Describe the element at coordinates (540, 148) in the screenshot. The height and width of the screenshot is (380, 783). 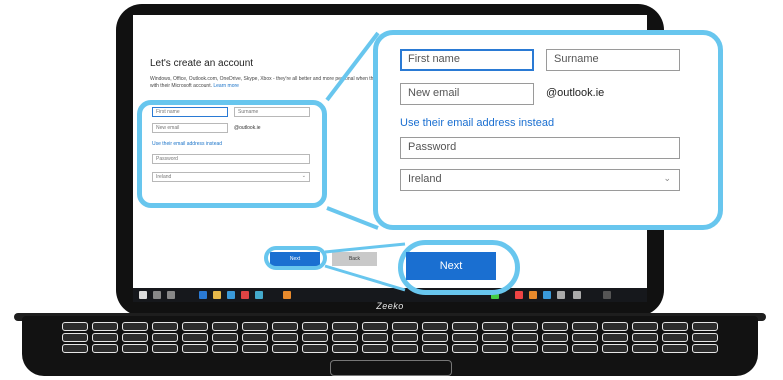
I see `password-input: Password` at that location.